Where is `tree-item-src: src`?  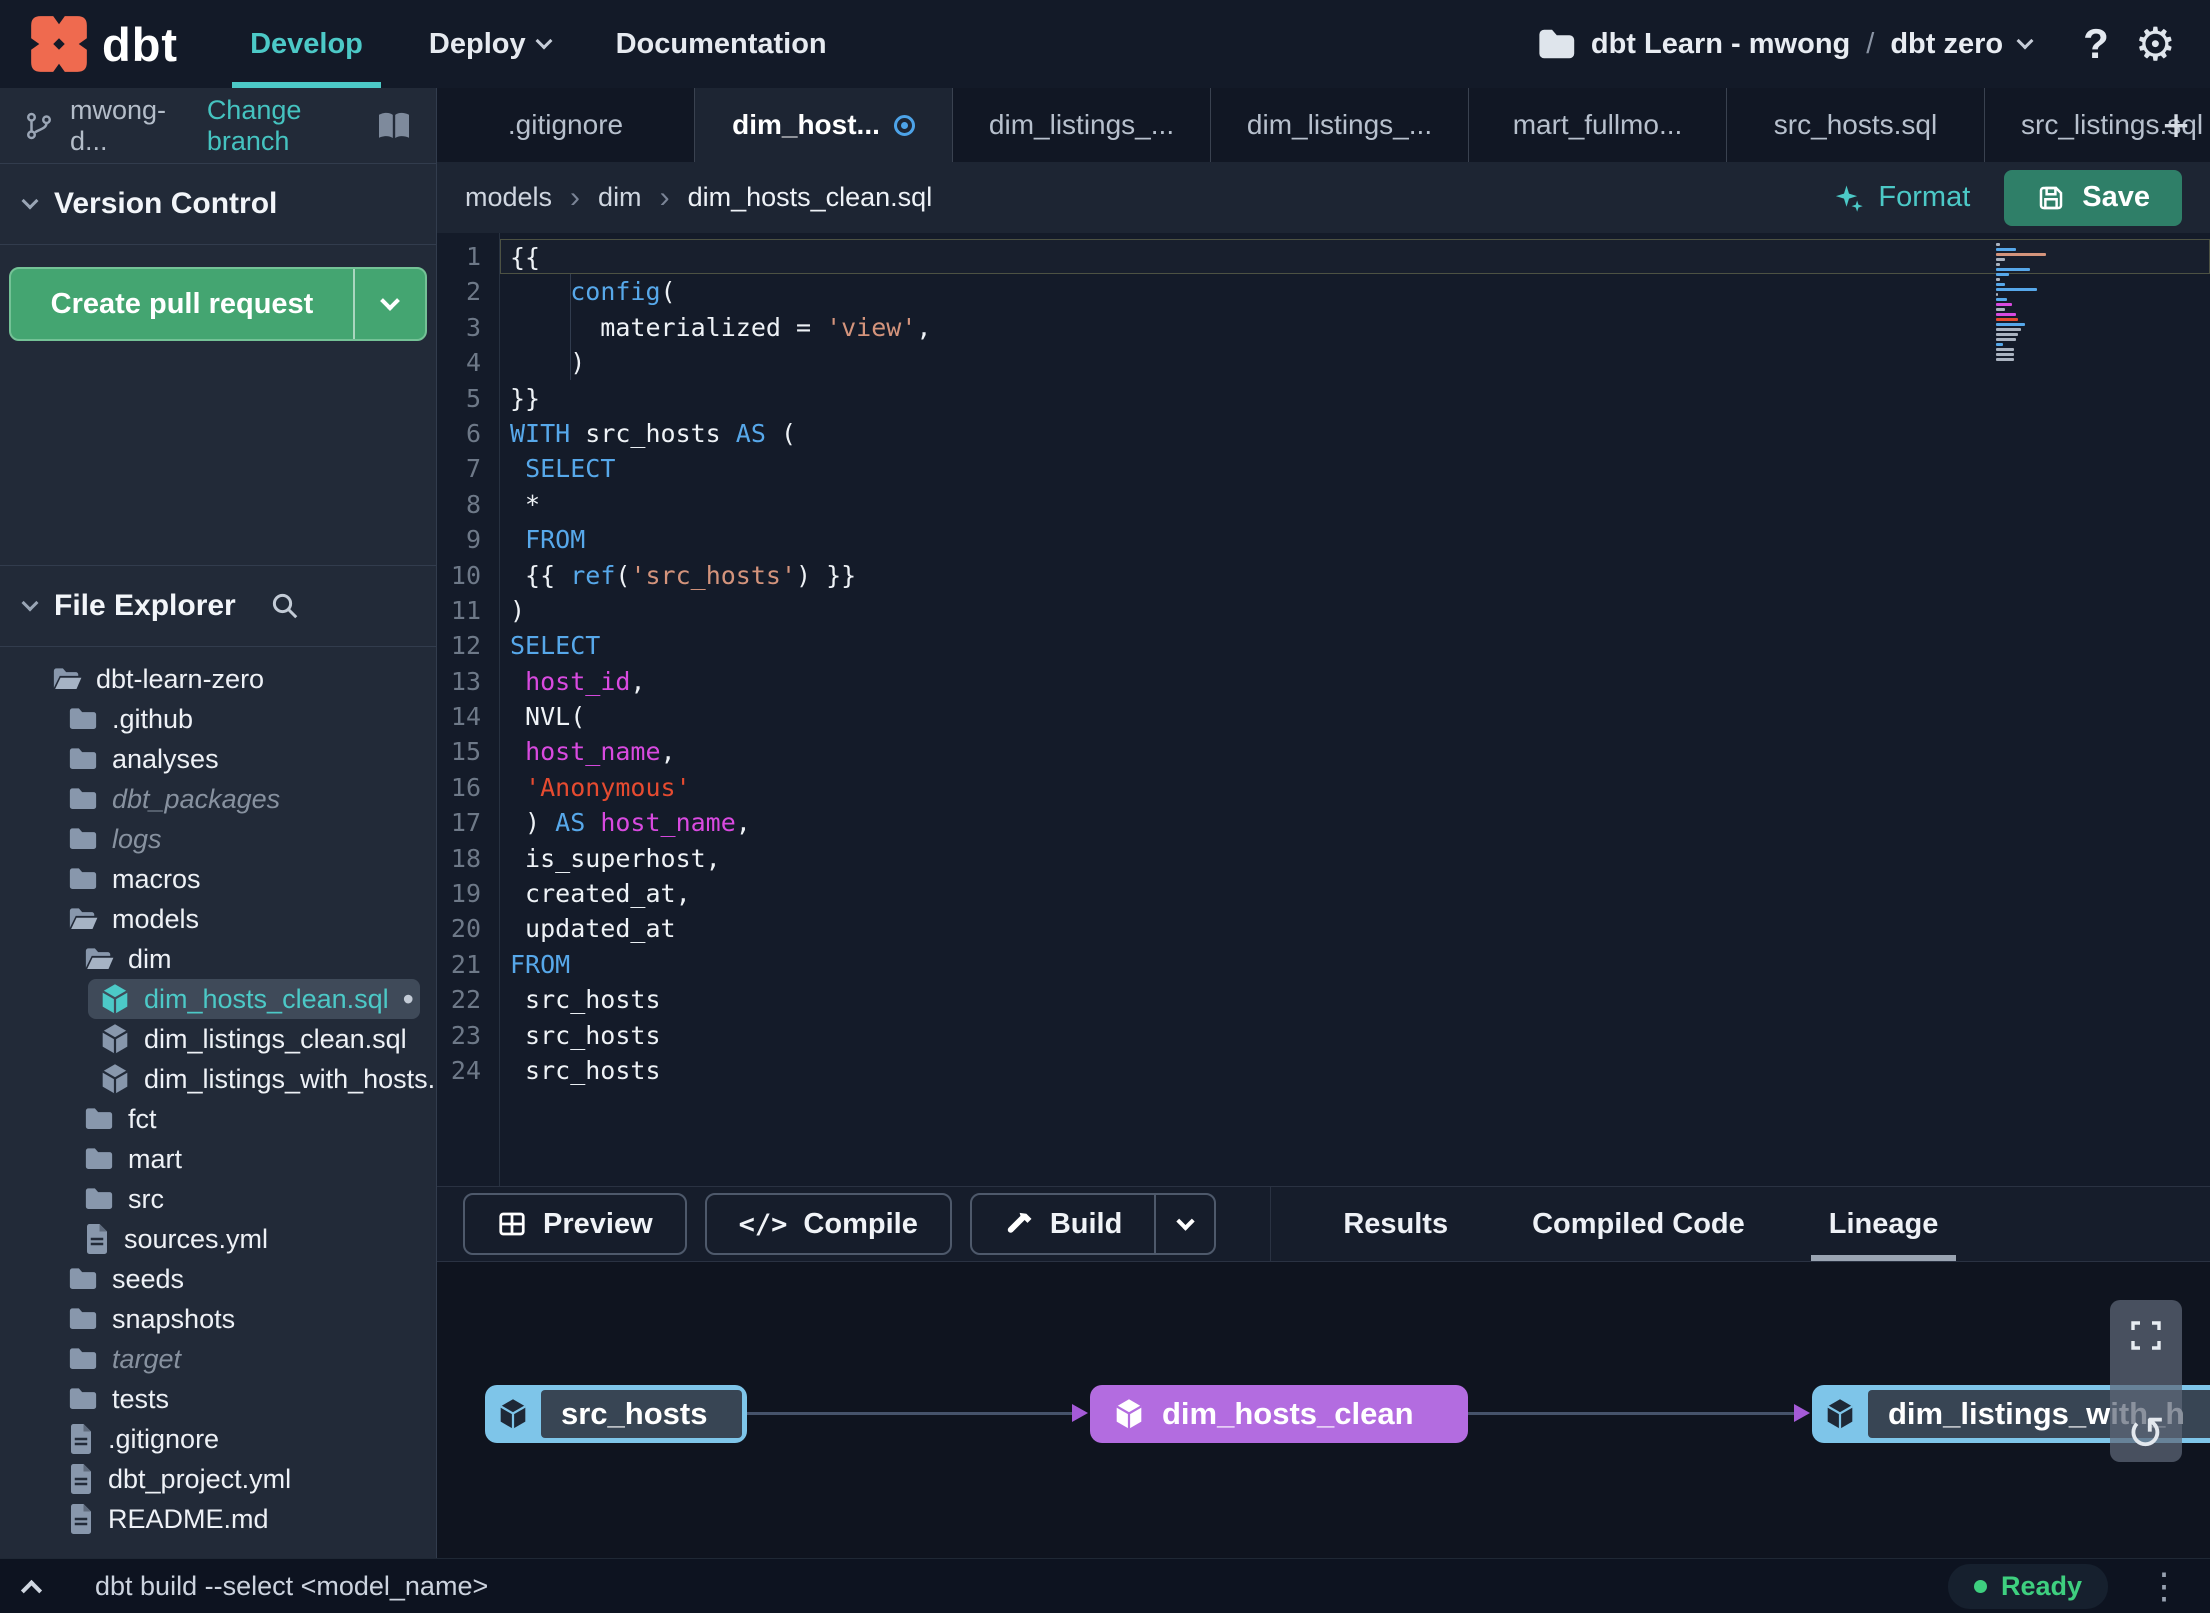
tree-item-src: src is located at coordinates (218, 1199).